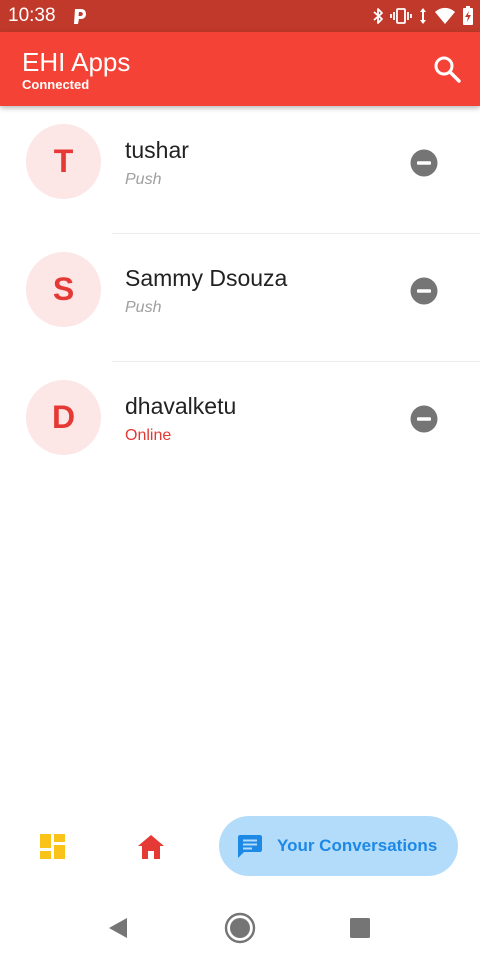 The width and height of the screenshot is (480, 960). I want to click on status-time: 10:38, so click(32, 15).